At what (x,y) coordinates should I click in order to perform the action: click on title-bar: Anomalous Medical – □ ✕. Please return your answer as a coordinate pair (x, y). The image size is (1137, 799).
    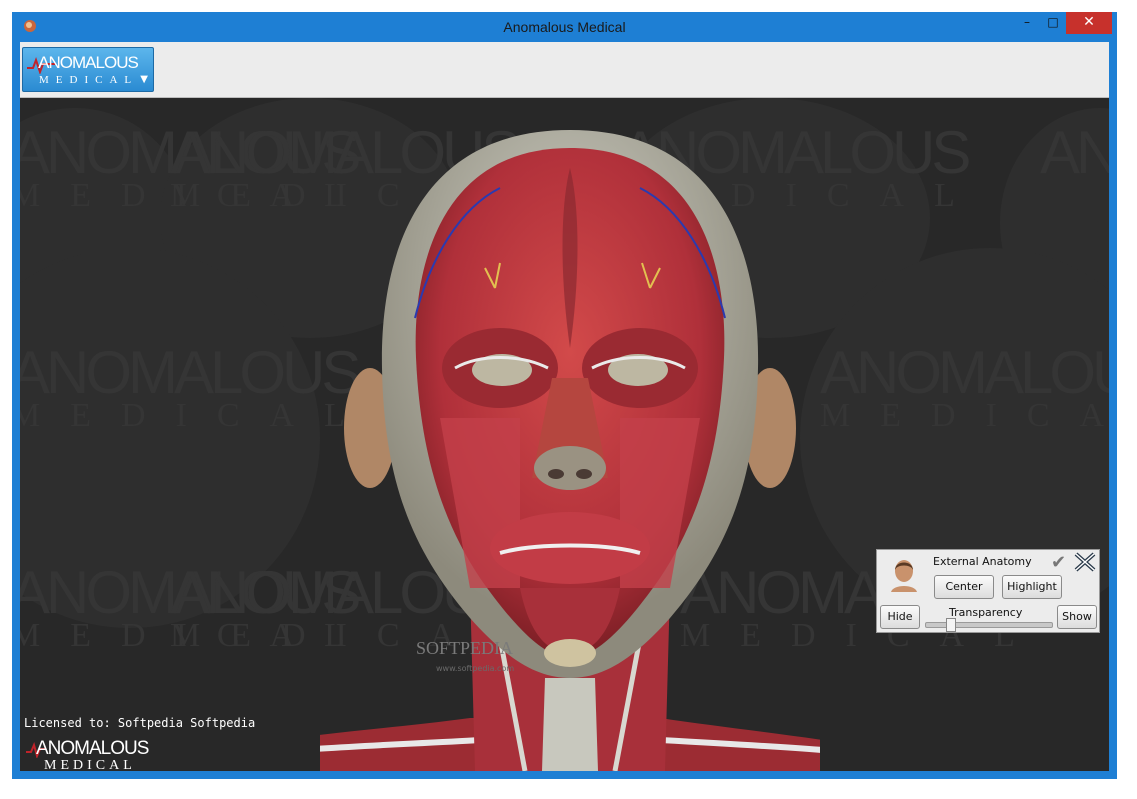
    Looking at the image, I should click on (564, 27).